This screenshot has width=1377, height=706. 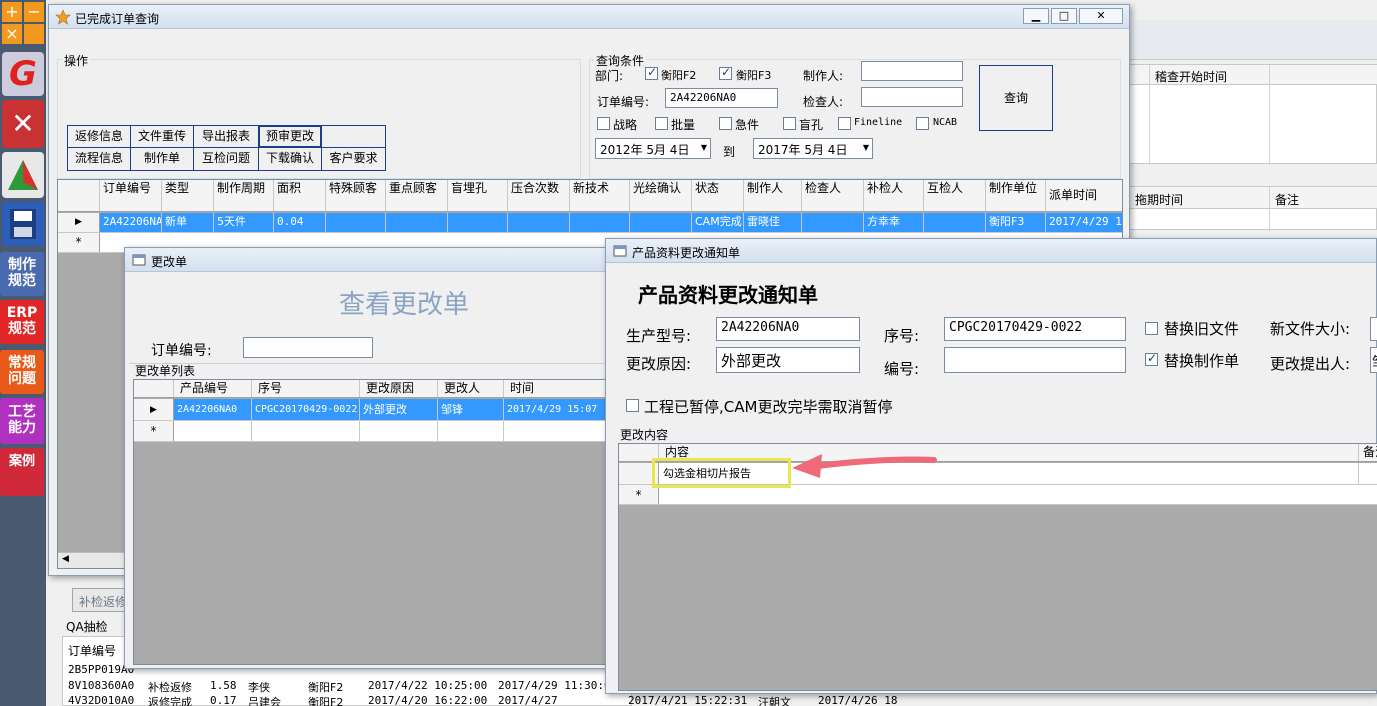 I want to click on maker-input, so click(x=912, y=71).